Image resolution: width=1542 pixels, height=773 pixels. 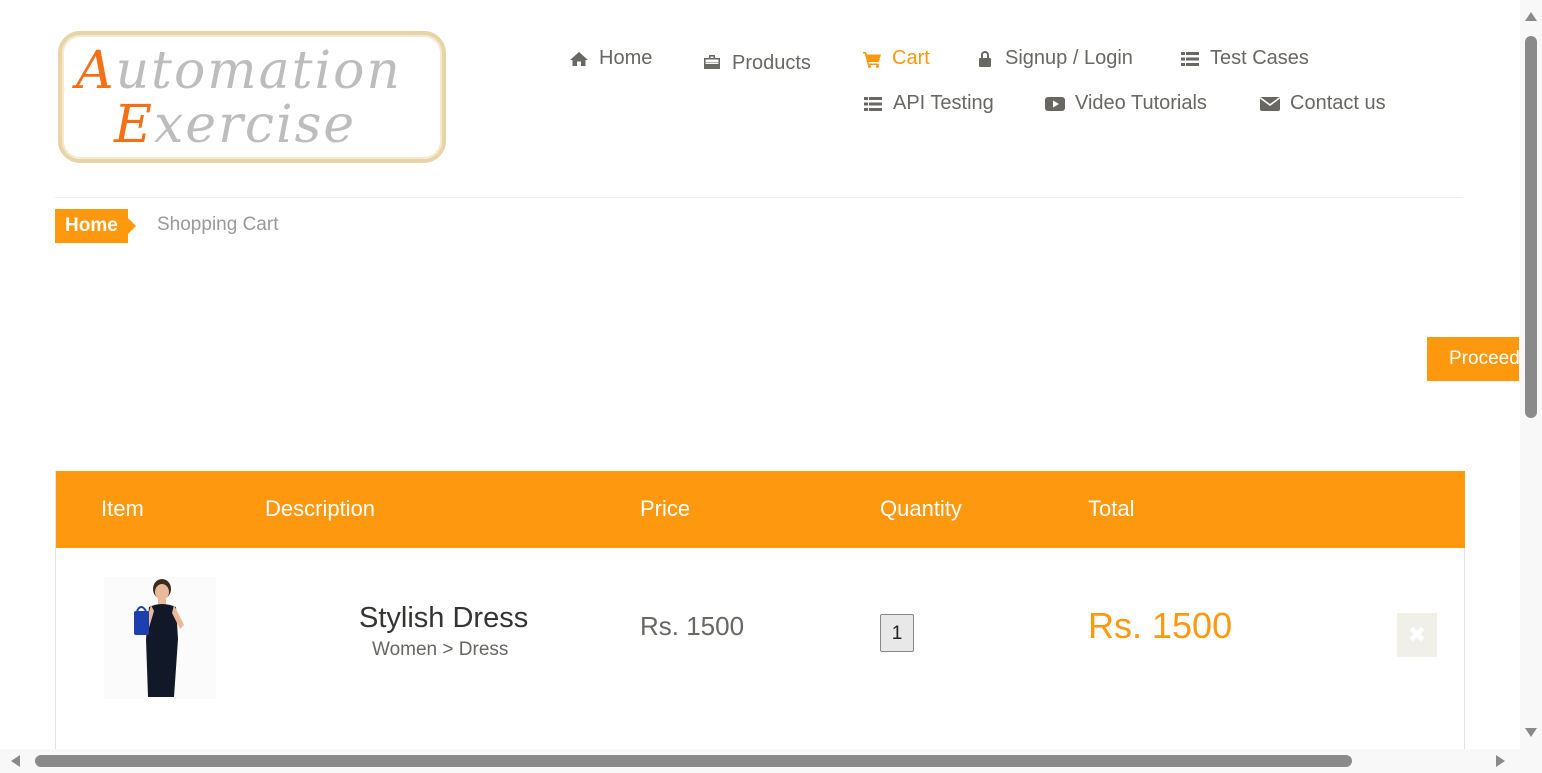 I want to click on site-logo: Automation Exercise, so click(x=252, y=97).